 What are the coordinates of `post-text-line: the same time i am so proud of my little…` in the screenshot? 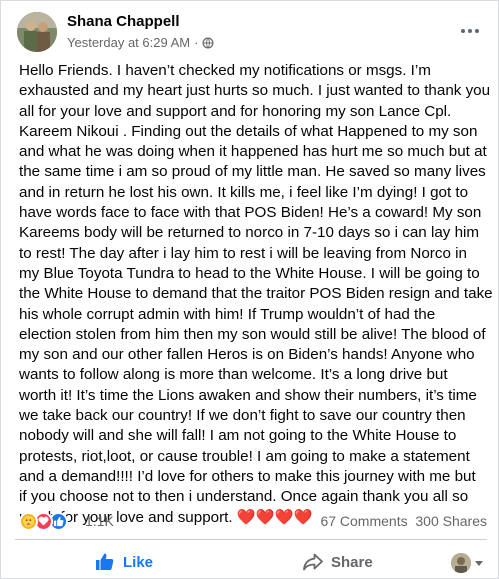 It's located at (254, 172).